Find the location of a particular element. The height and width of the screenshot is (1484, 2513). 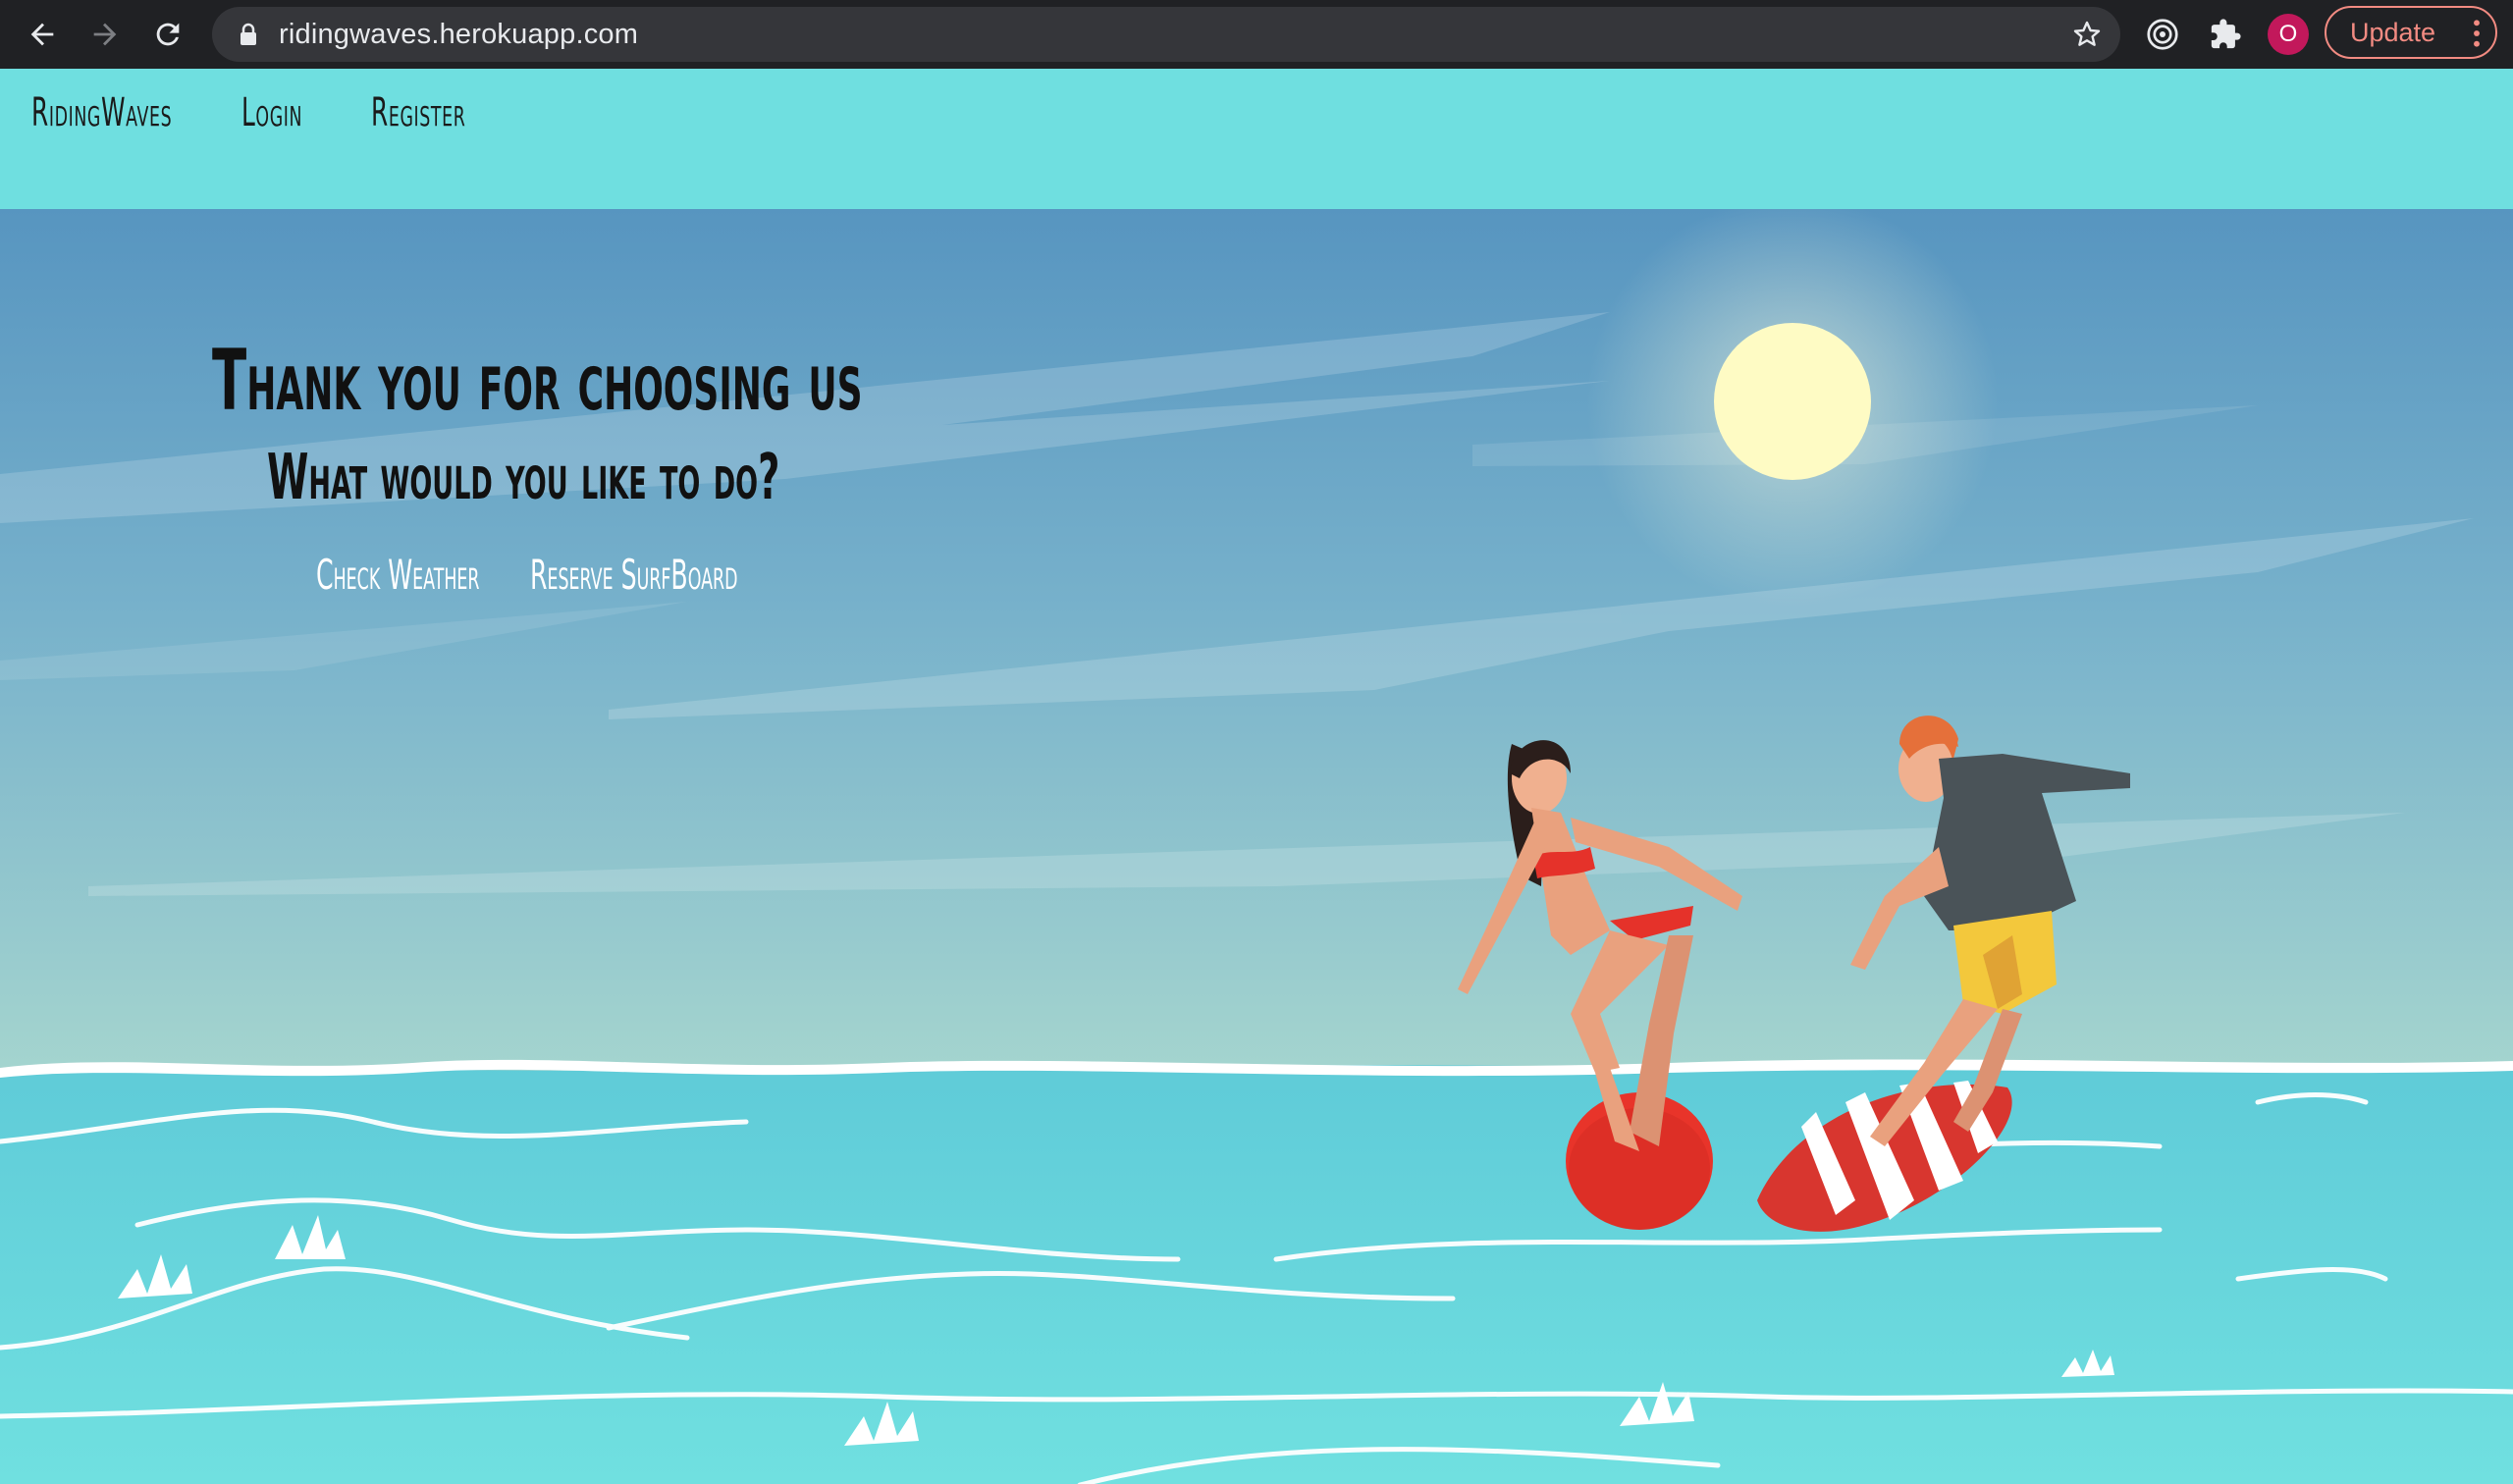

site-navbar: RidingWaves Login Register is located at coordinates (1256, 139).